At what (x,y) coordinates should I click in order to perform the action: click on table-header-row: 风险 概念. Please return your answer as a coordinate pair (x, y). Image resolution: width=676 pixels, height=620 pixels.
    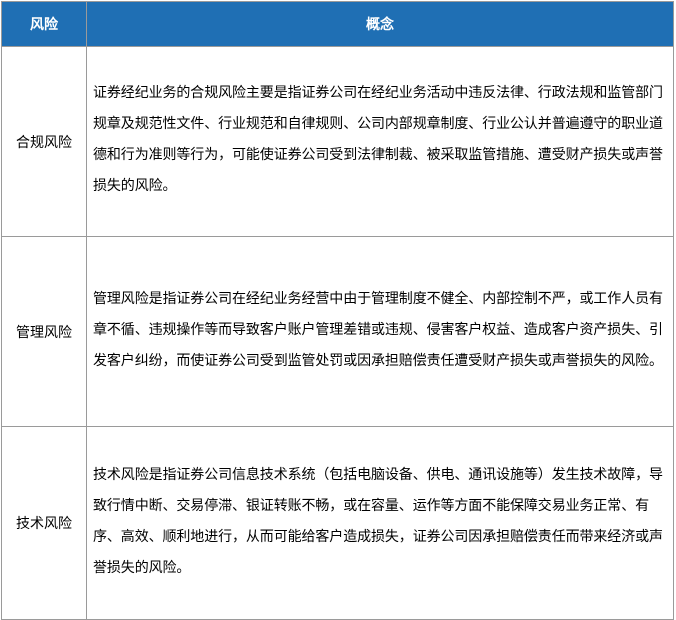
    Looking at the image, I should click on (337, 24).